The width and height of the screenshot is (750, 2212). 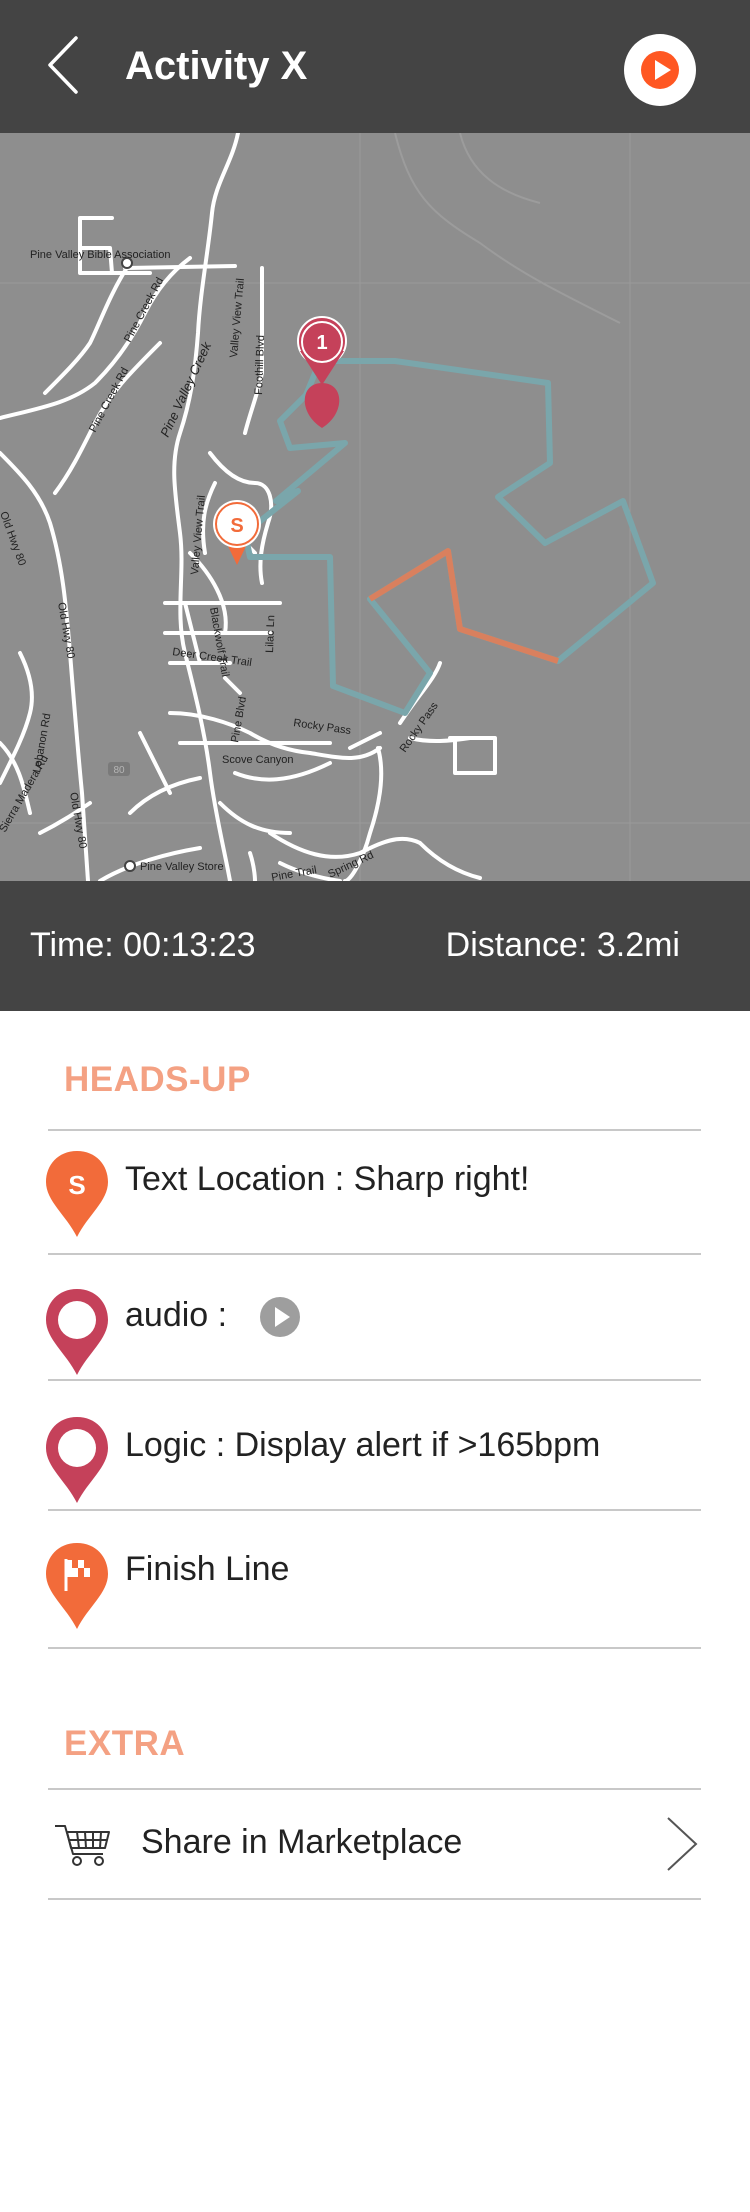 I want to click on chevron-left-icon, so click(x=63, y=65).